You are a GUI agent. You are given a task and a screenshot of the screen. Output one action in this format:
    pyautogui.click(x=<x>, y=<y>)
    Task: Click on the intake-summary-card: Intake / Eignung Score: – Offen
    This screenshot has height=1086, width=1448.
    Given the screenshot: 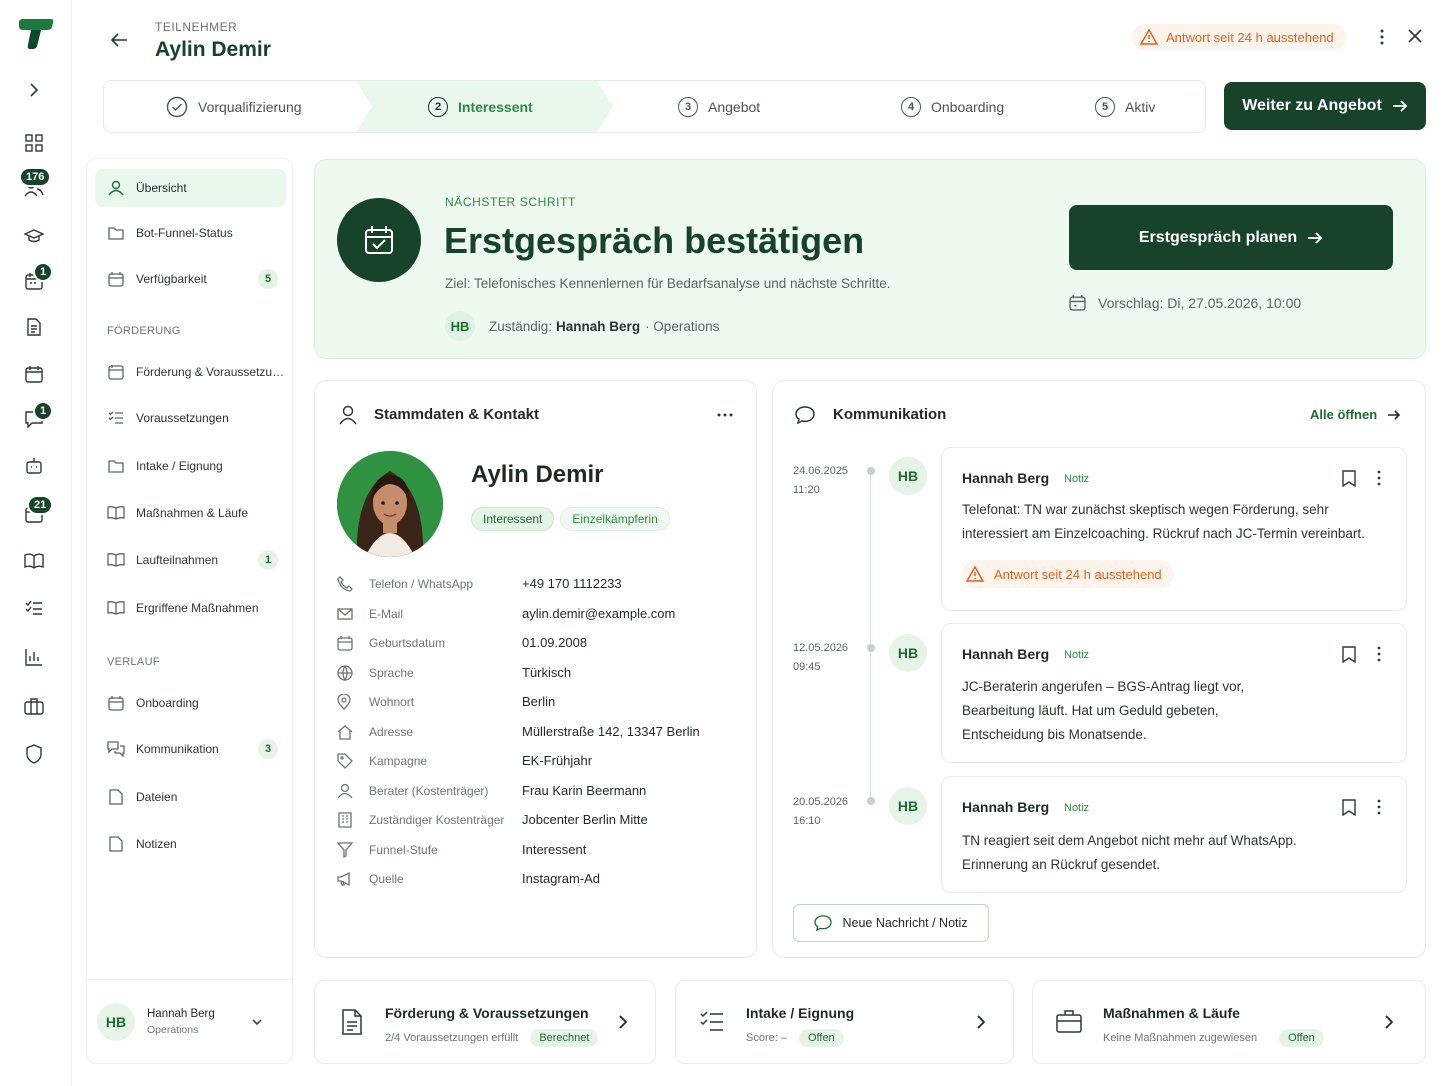 What is the action you would take?
    pyautogui.click(x=844, y=1022)
    